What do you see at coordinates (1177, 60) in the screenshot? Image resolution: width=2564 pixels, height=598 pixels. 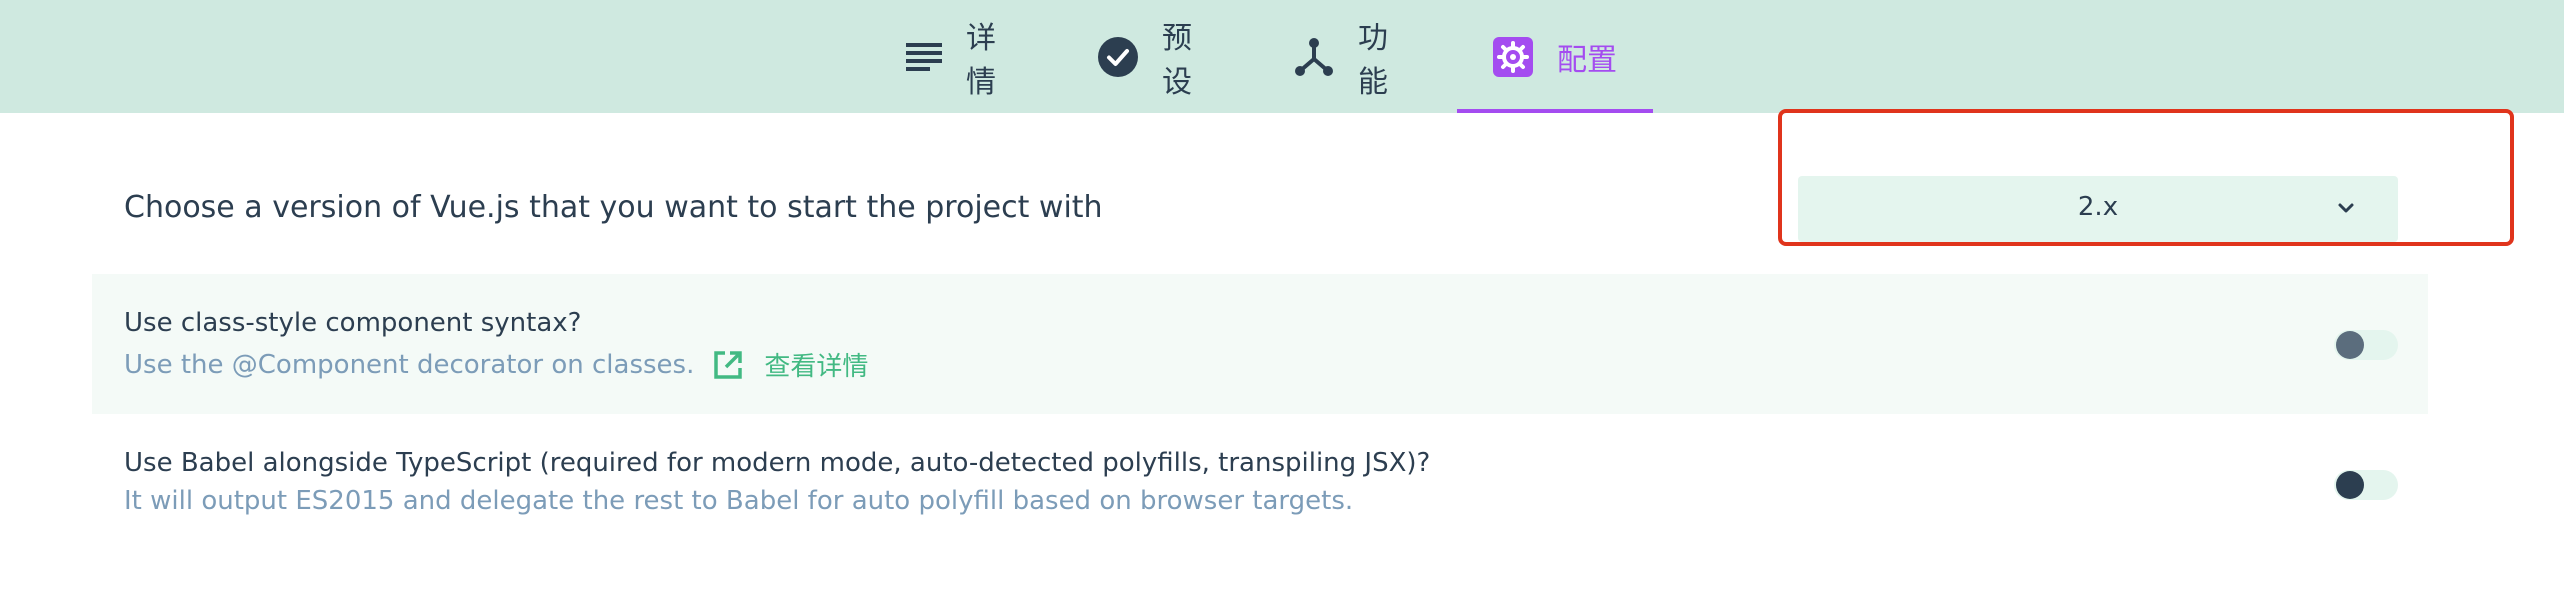 I see `tab-presets-label: 预设` at bounding box center [1177, 60].